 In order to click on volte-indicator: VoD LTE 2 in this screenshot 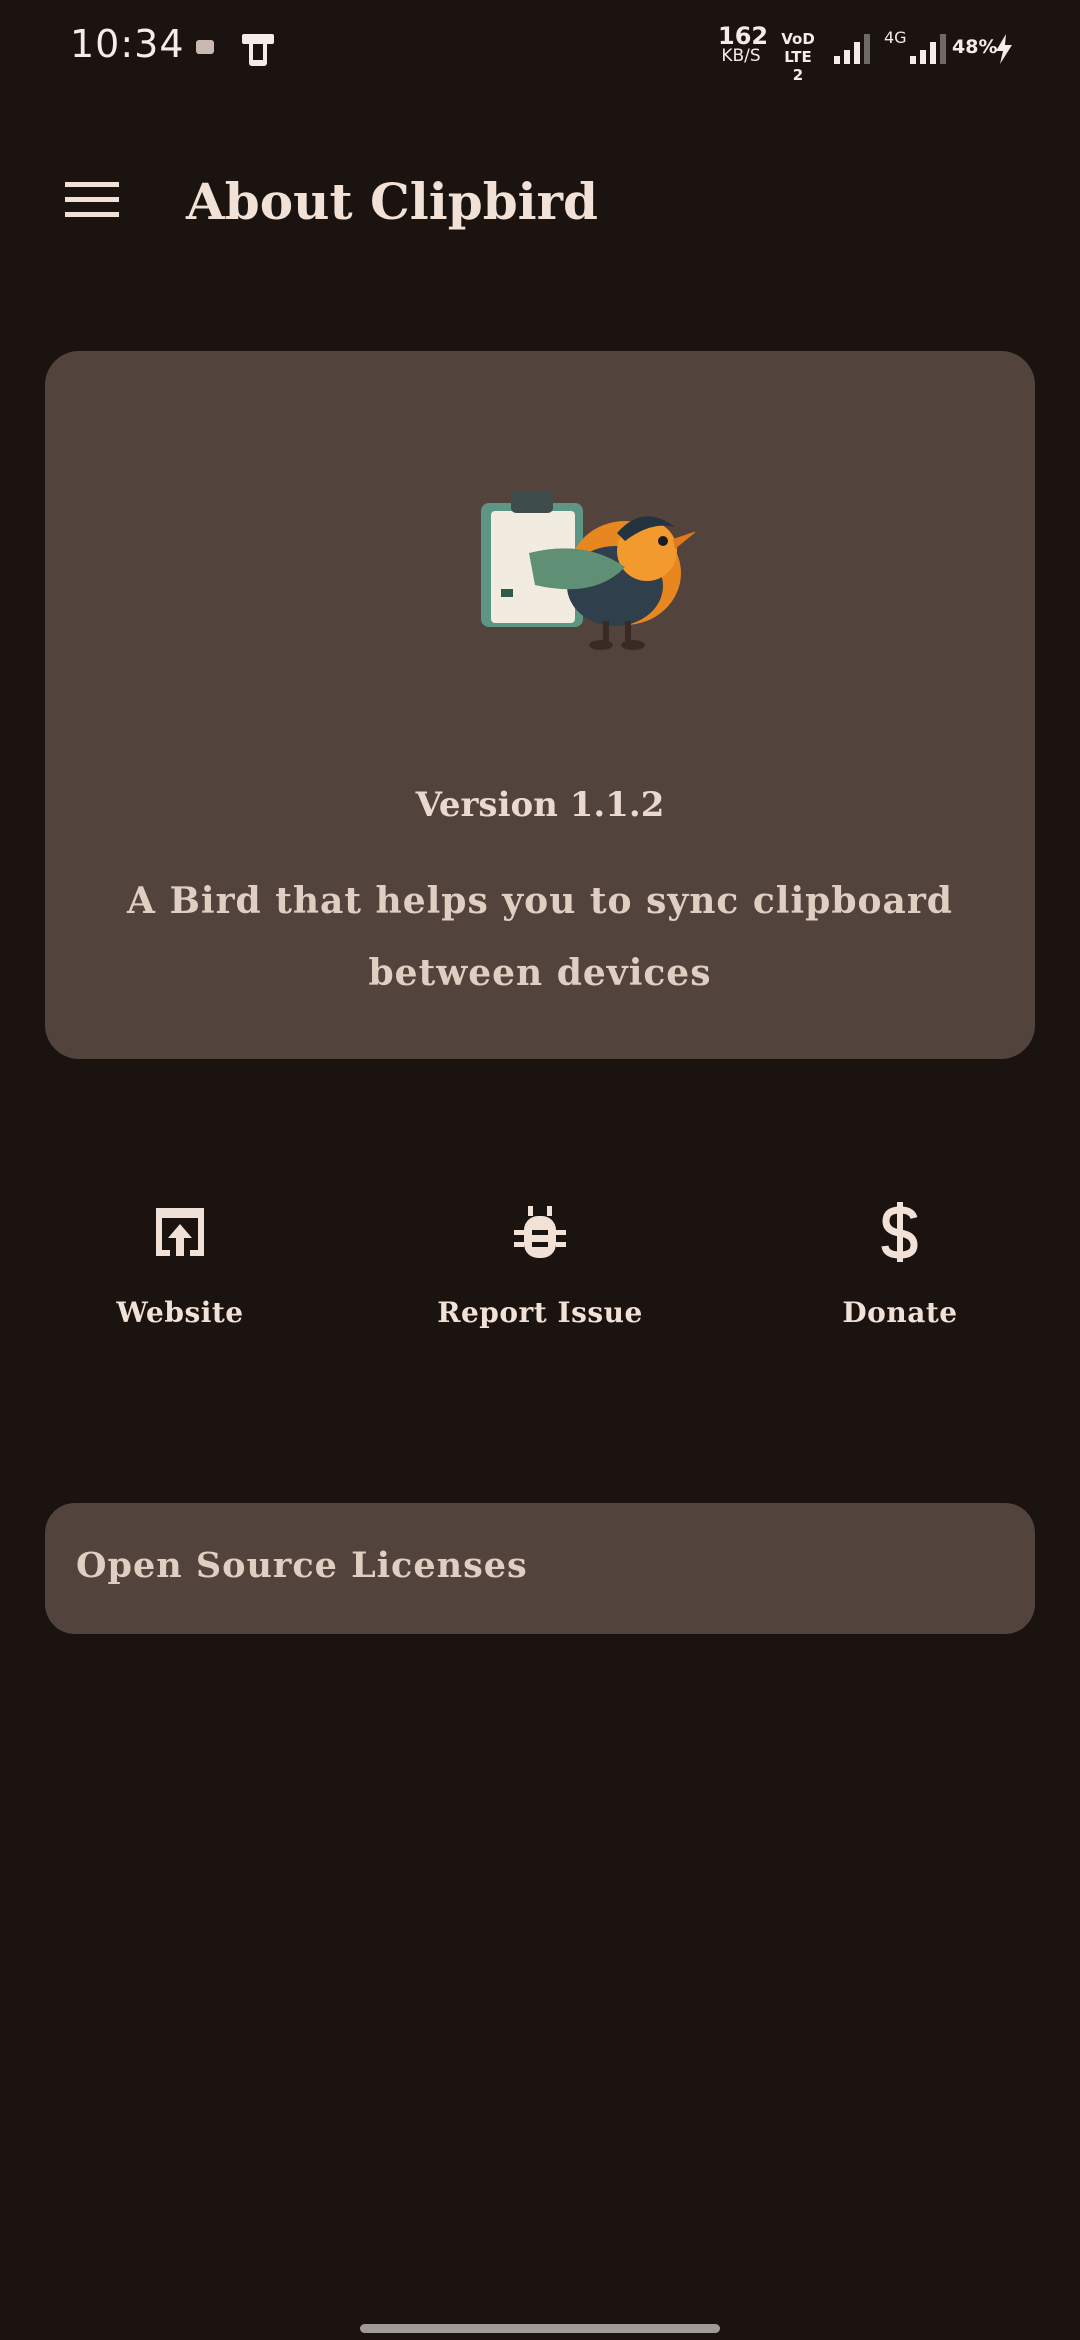, I will do `click(798, 57)`.